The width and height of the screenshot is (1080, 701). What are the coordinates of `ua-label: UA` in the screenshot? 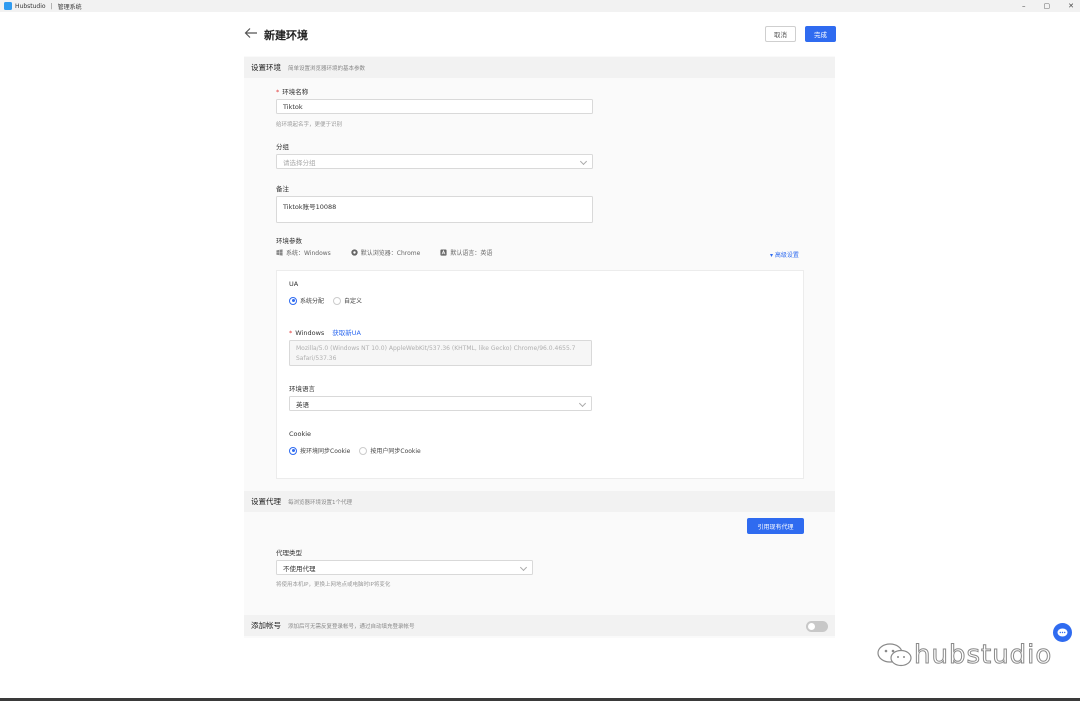 It's located at (294, 284).